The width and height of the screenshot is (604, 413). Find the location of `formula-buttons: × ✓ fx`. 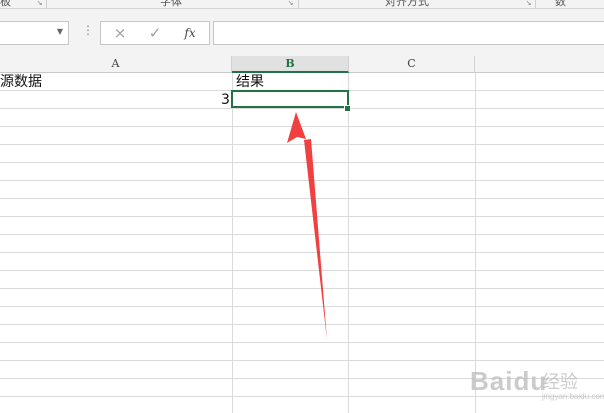

formula-buttons: × ✓ fx is located at coordinates (155, 33).